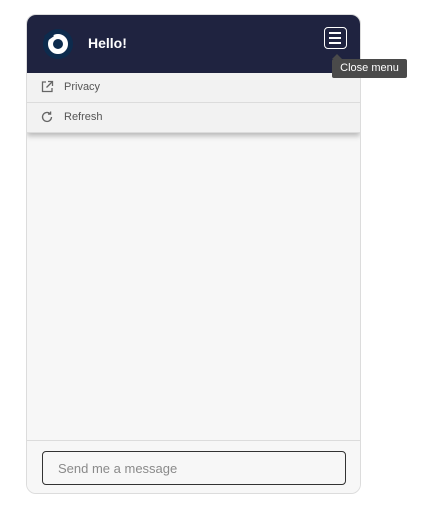 The image size is (427, 516). I want to click on menu-item-privacy: Privacy, so click(193, 88).